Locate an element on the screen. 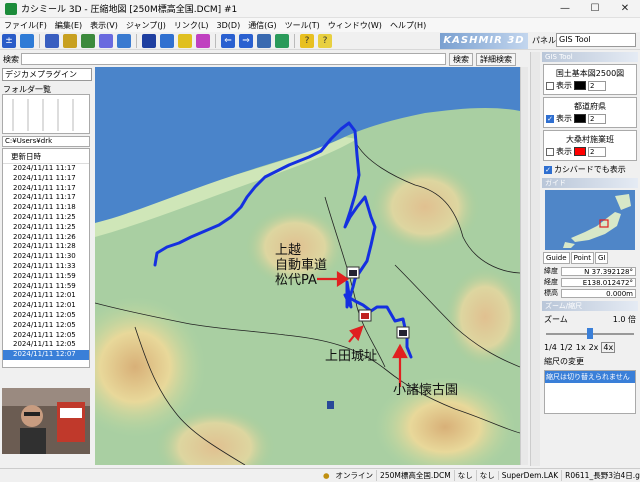  list-item: 2024/11/11 11:26 is located at coordinates (46, 238).